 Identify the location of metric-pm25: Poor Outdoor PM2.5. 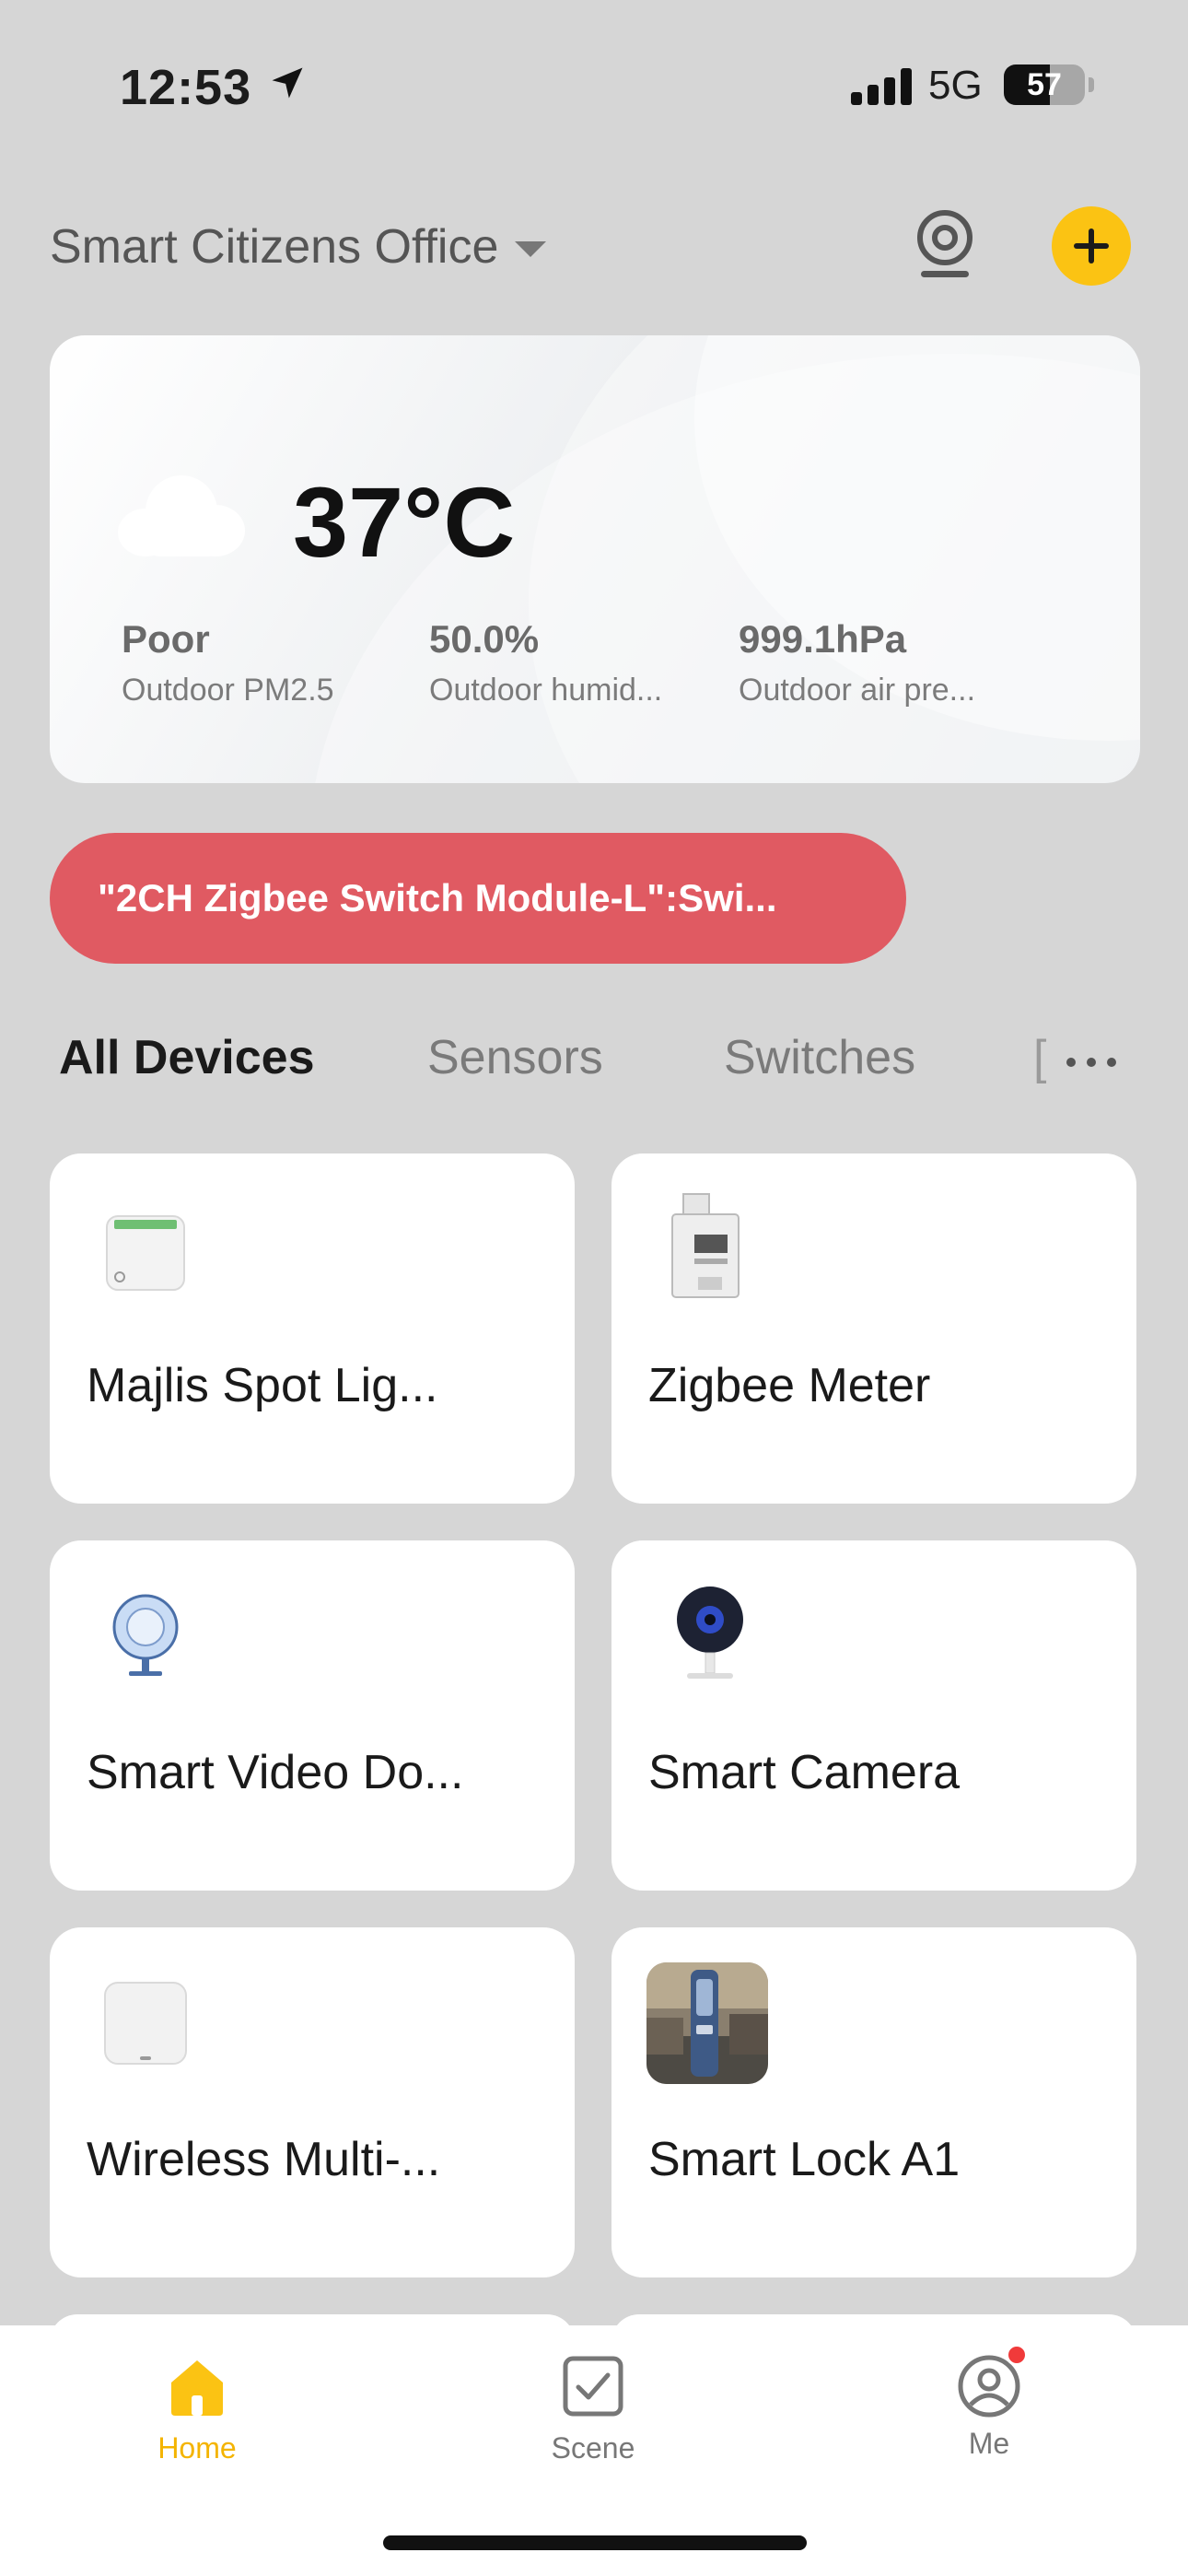
(228, 662).